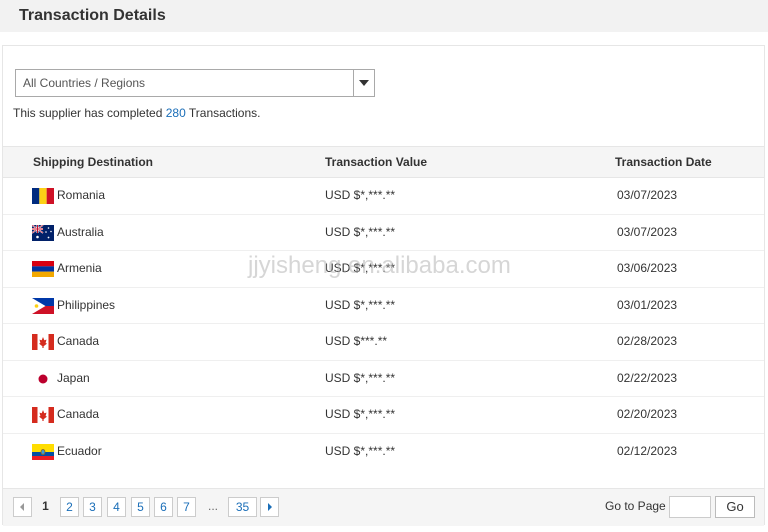  Describe the element at coordinates (647, 414) in the screenshot. I see `transaction-date: 02/20/2023` at that location.